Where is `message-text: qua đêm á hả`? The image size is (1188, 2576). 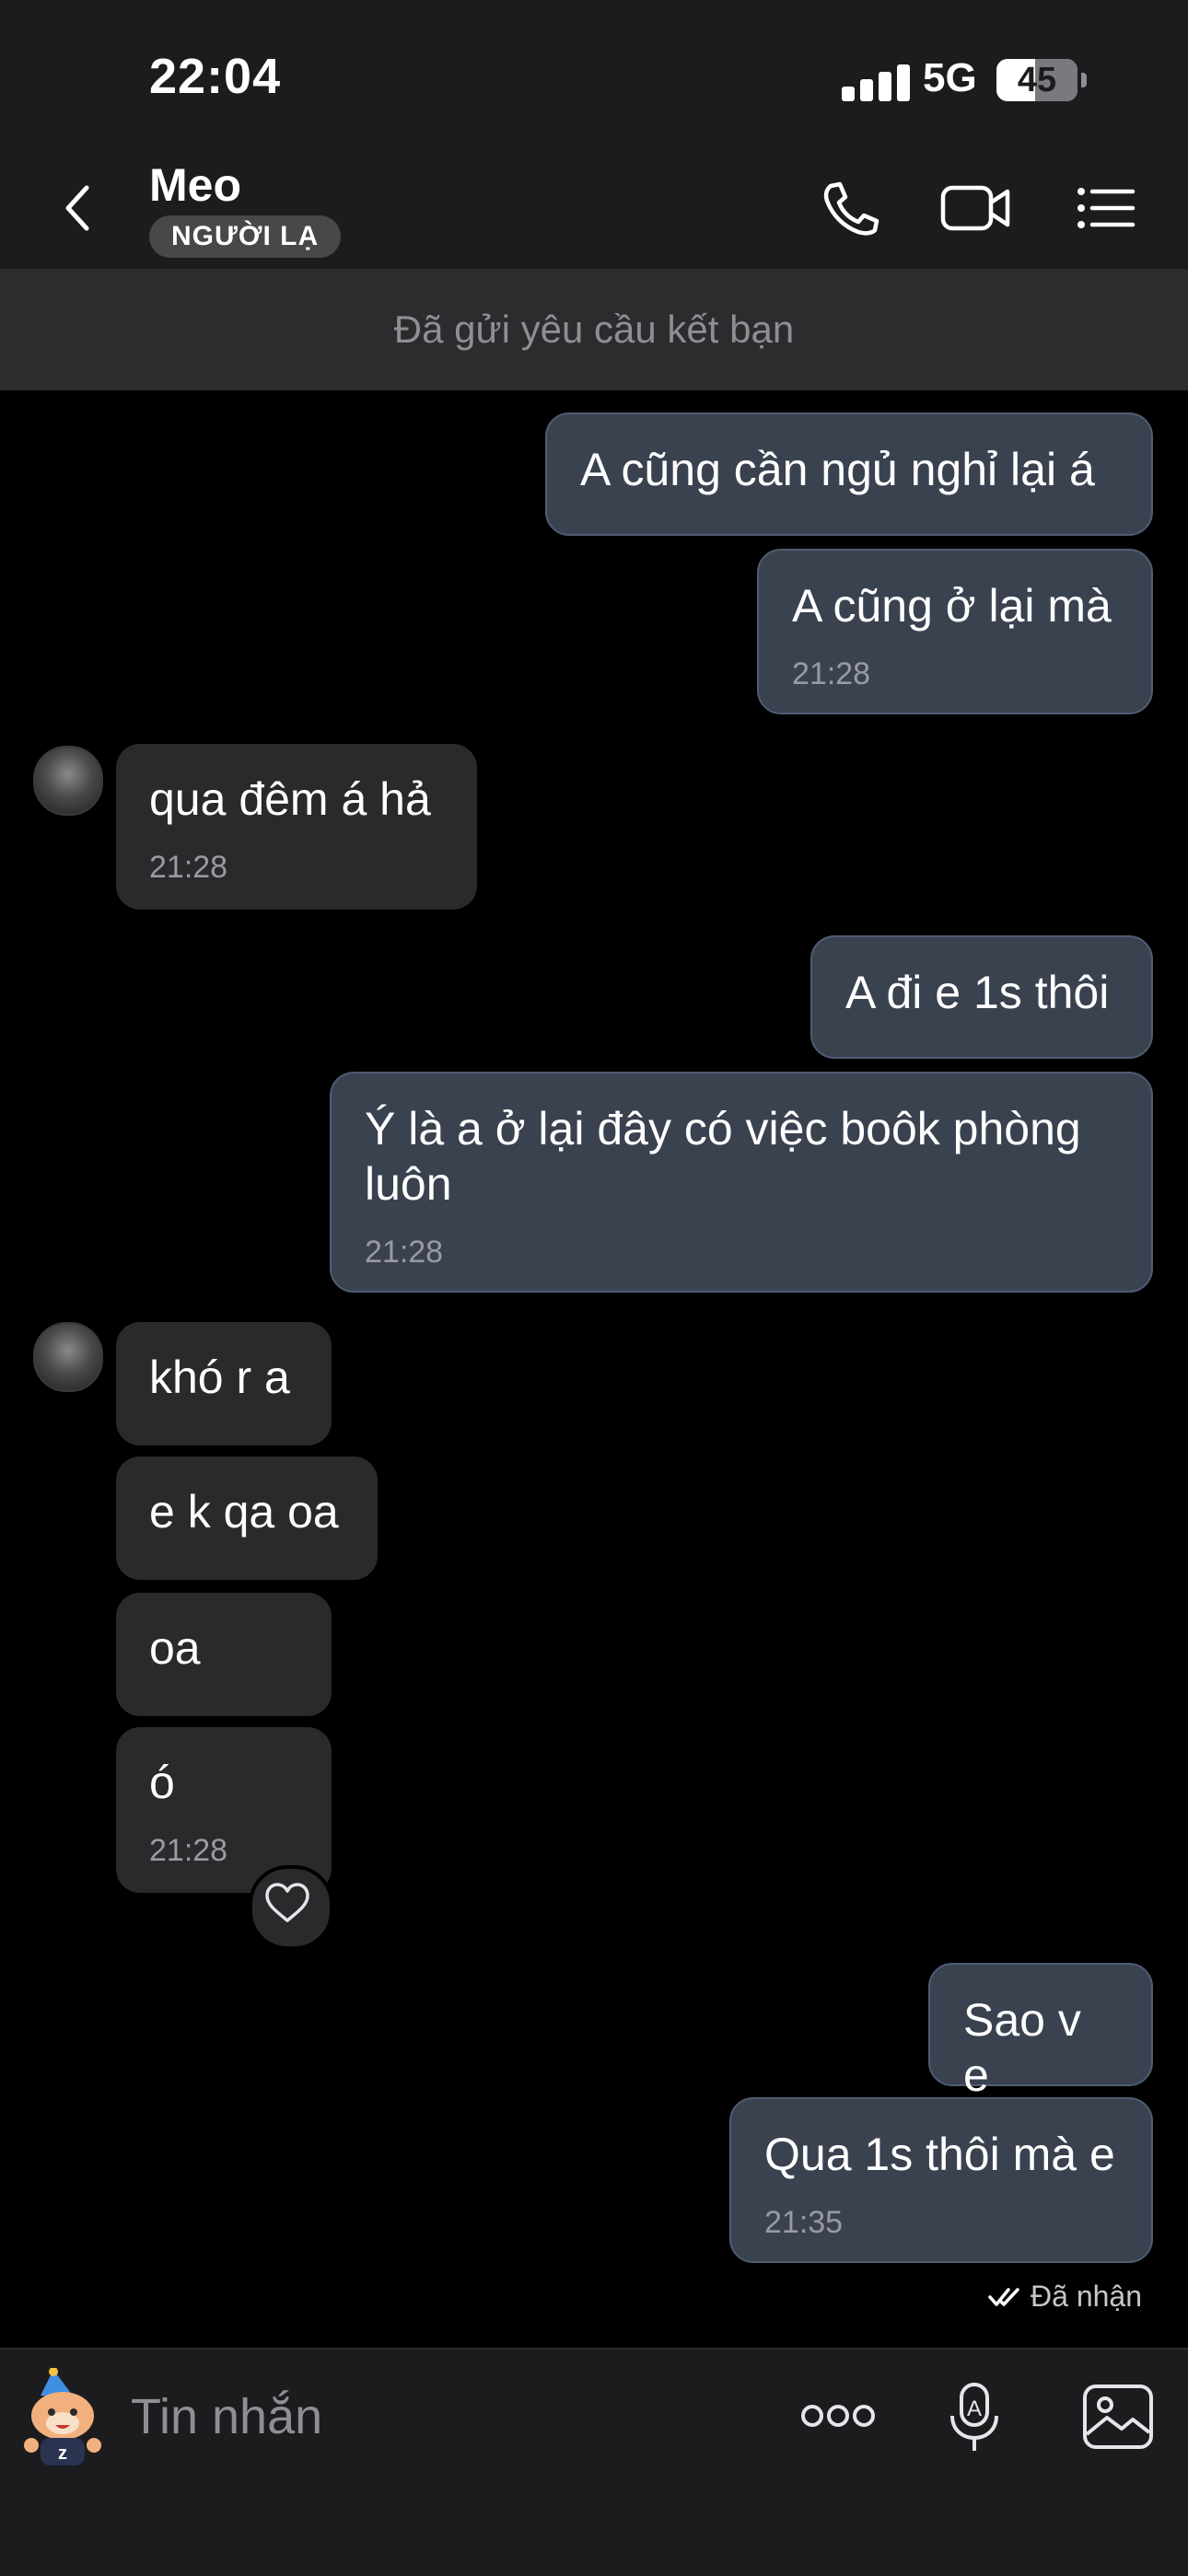
message-text: qua đêm á hả is located at coordinates (290, 799).